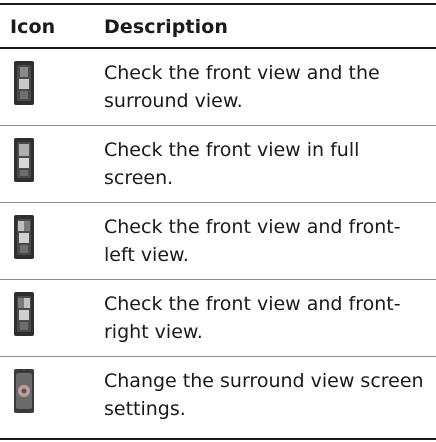 The image size is (436, 442). I want to click on table-bottom-rule, so click(218, 439).